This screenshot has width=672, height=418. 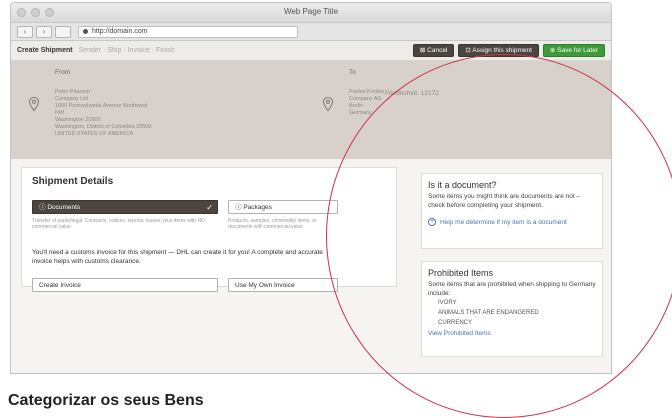 What do you see at coordinates (447, 303) in the screenshot?
I see `list-item: IVORY` at bounding box center [447, 303].